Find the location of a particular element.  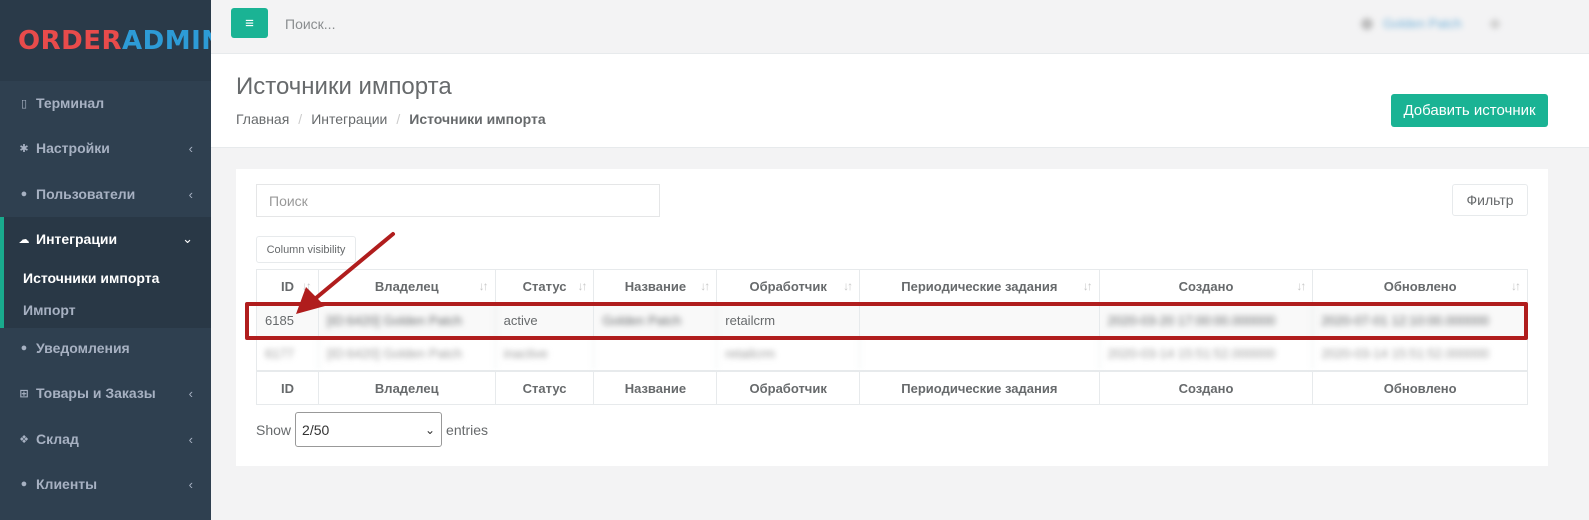

header-label: Статус is located at coordinates (544, 286).